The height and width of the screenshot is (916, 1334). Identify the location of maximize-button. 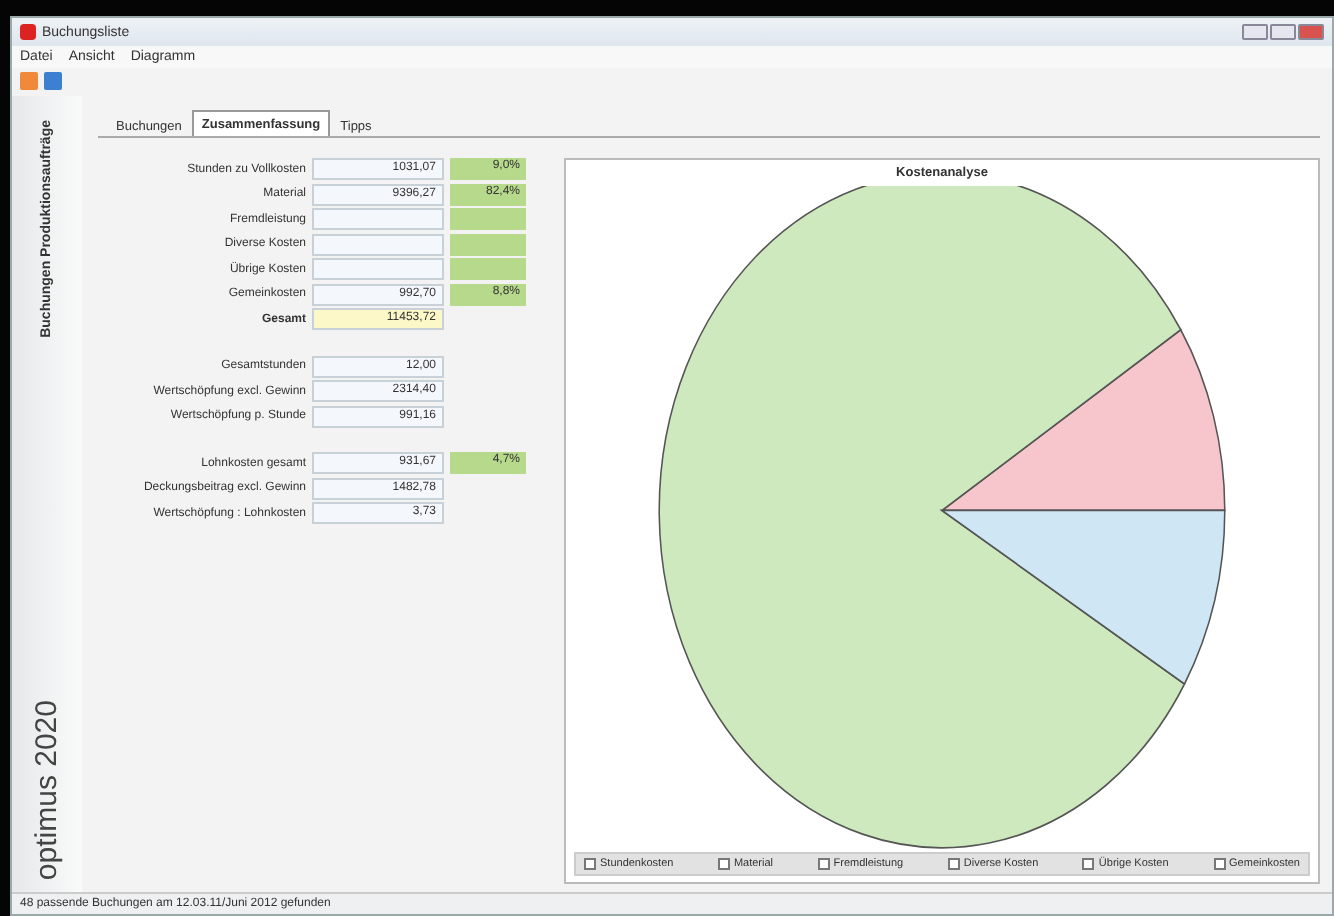
(1283, 32).